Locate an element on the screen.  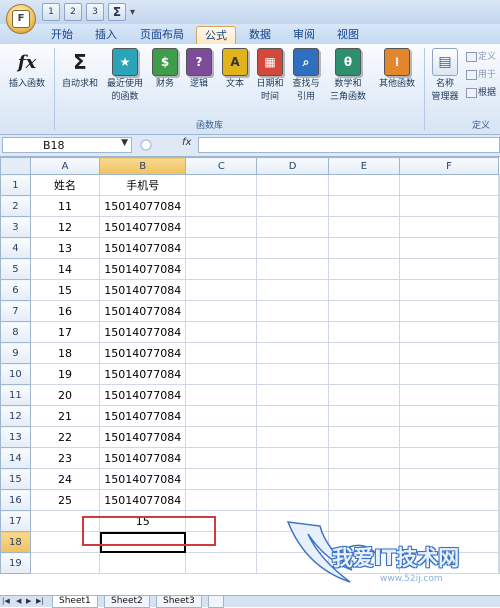
sheet-tab-2: Sheet2 is located at coordinates (127, 602).